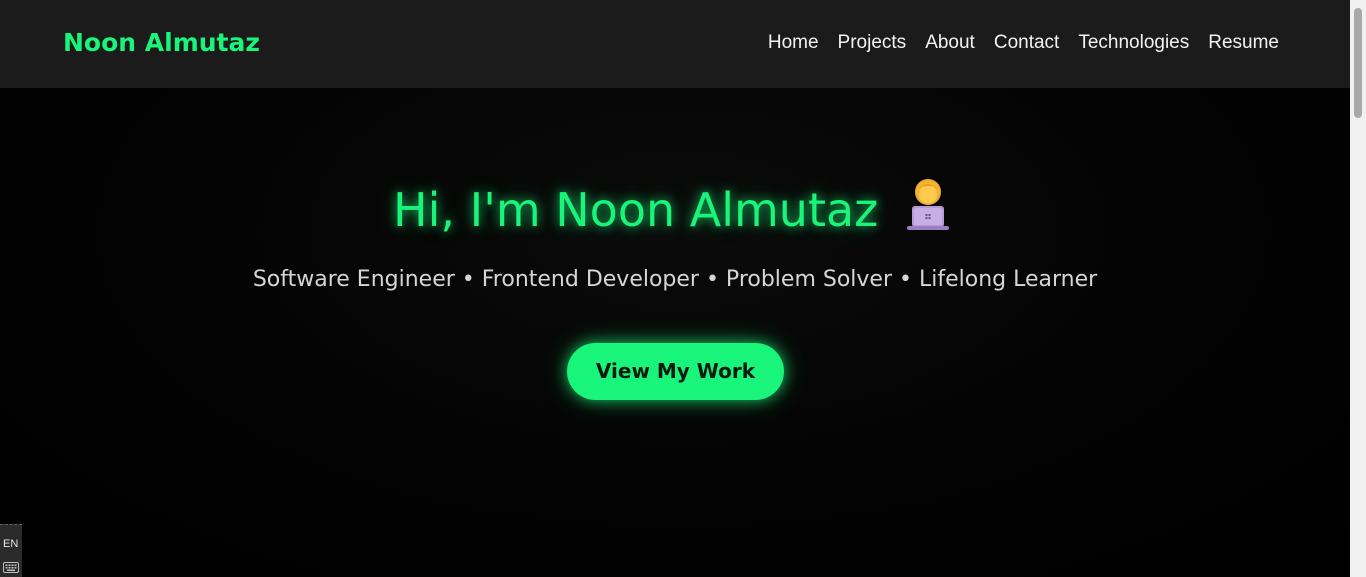 The image size is (1366, 577). Describe the element at coordinates (950, 43) in the screenshot. I see `nav-link-about: About` at that location.